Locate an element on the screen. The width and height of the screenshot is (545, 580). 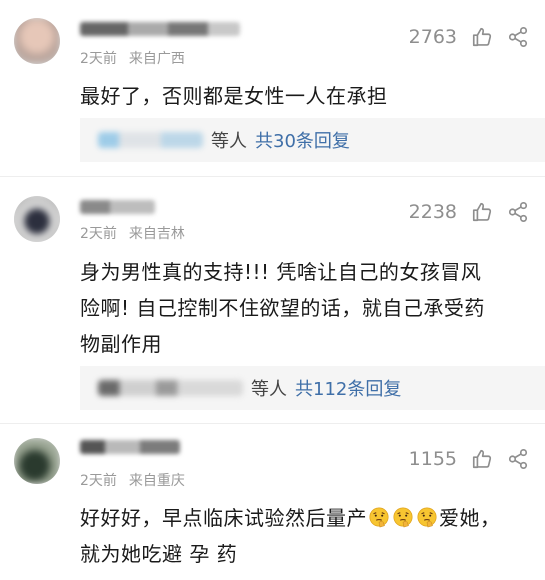
like-count: 2763 is located at coordinates (432, 37).